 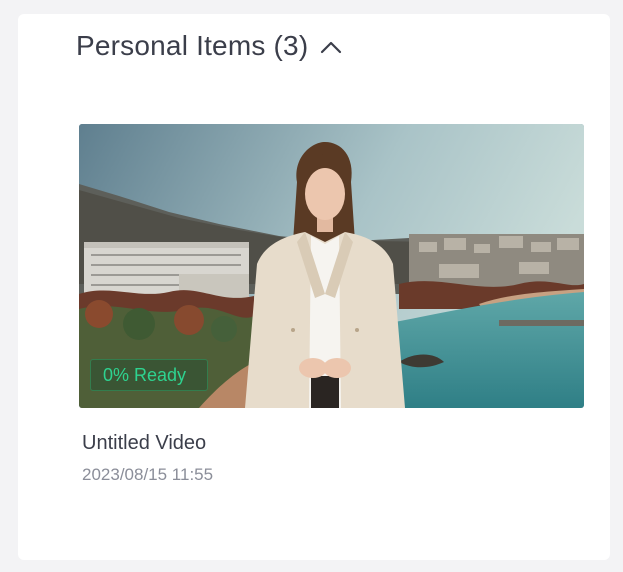 What do you see at coordinates (148, 474) in the screenshot?
I see `video-date: 2023/08/15 11:55` at bounding box center [148, 474].